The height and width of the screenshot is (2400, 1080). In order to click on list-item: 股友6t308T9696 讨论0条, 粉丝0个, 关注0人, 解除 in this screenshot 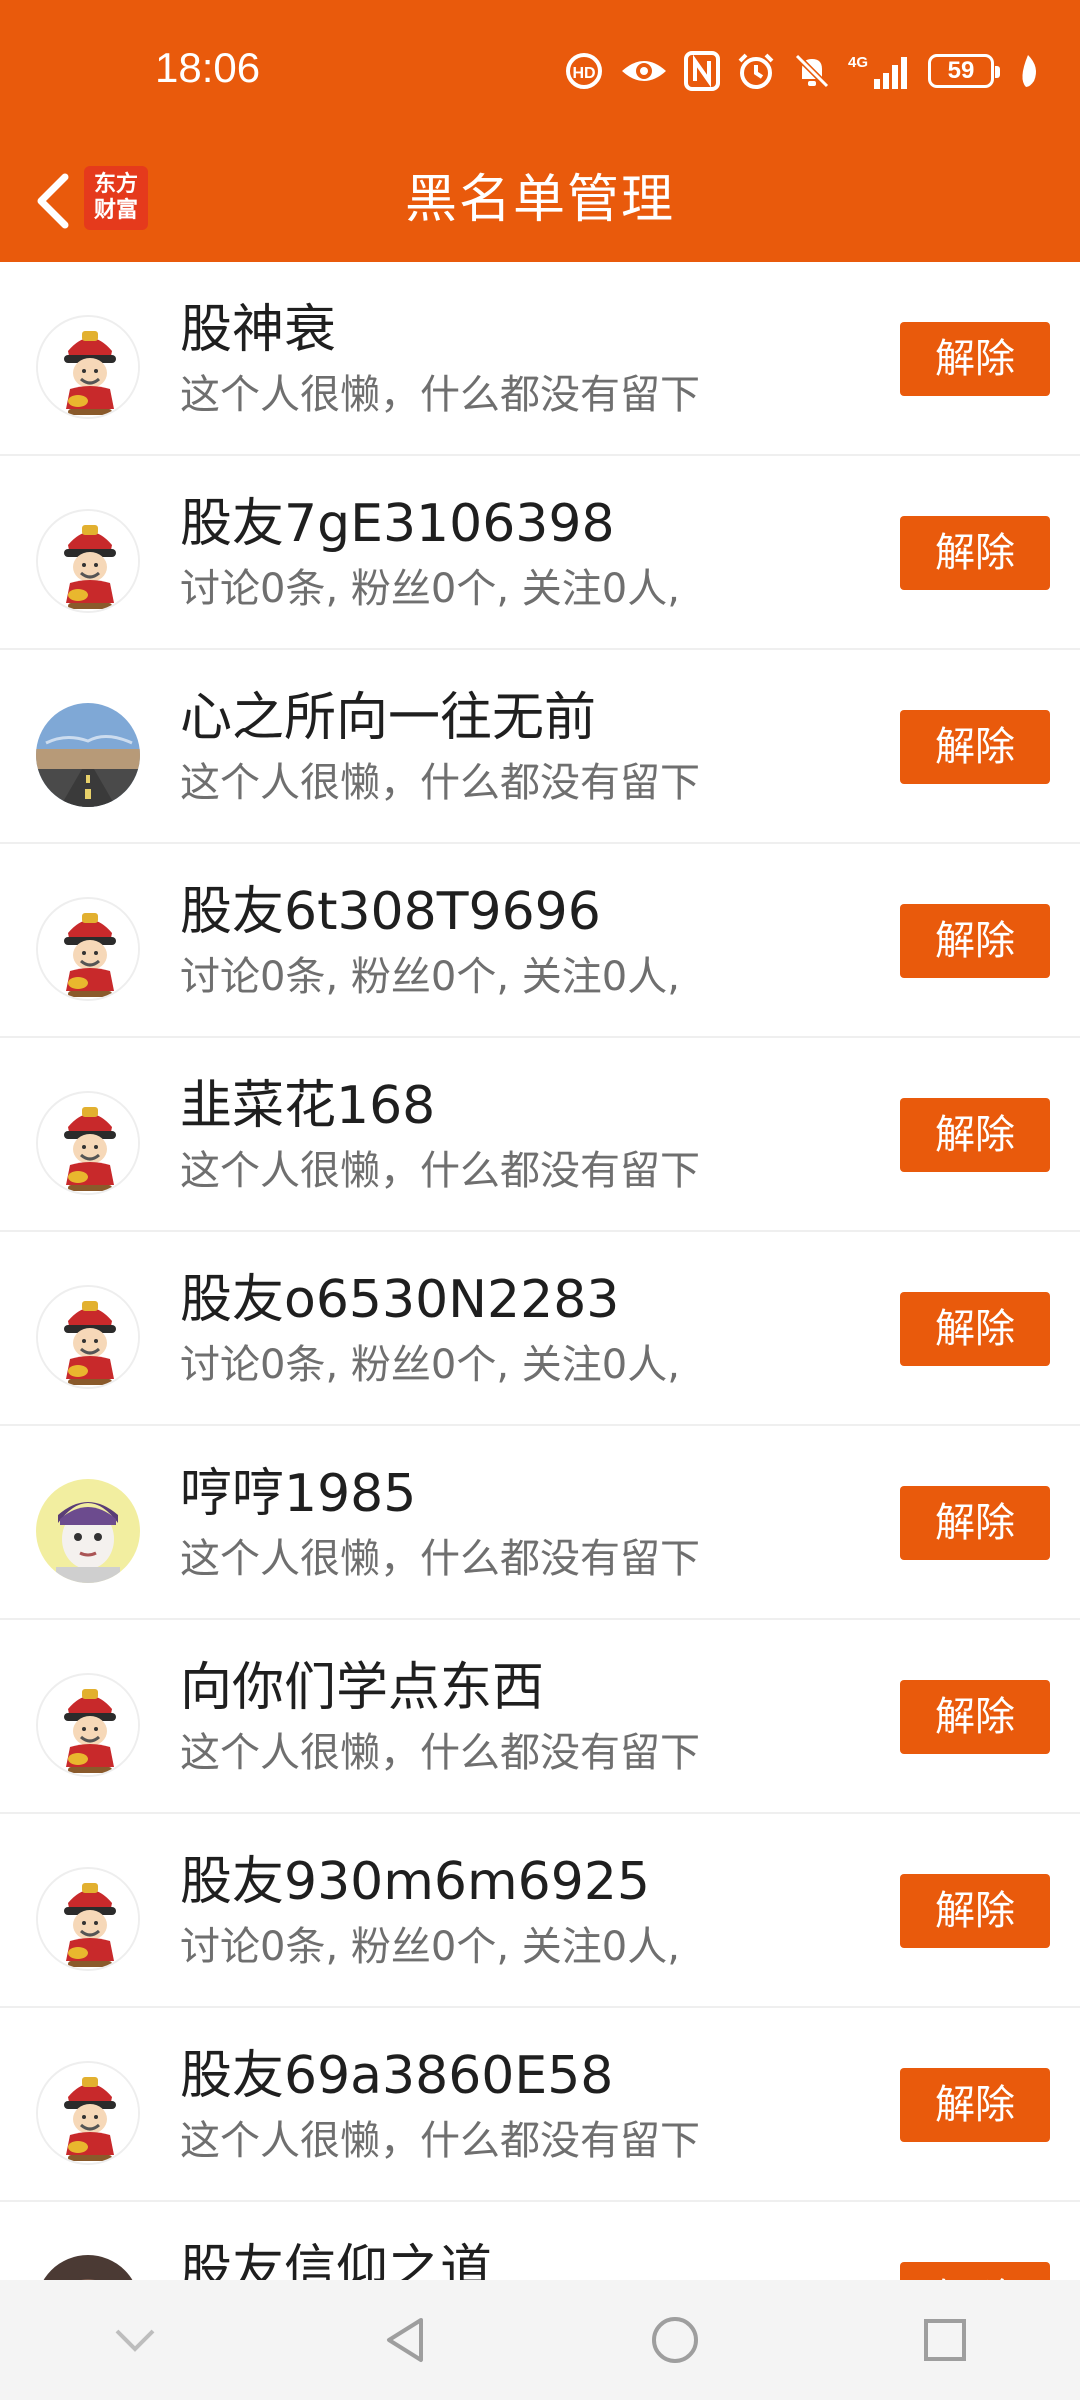, I will do `click(540, 941)`.